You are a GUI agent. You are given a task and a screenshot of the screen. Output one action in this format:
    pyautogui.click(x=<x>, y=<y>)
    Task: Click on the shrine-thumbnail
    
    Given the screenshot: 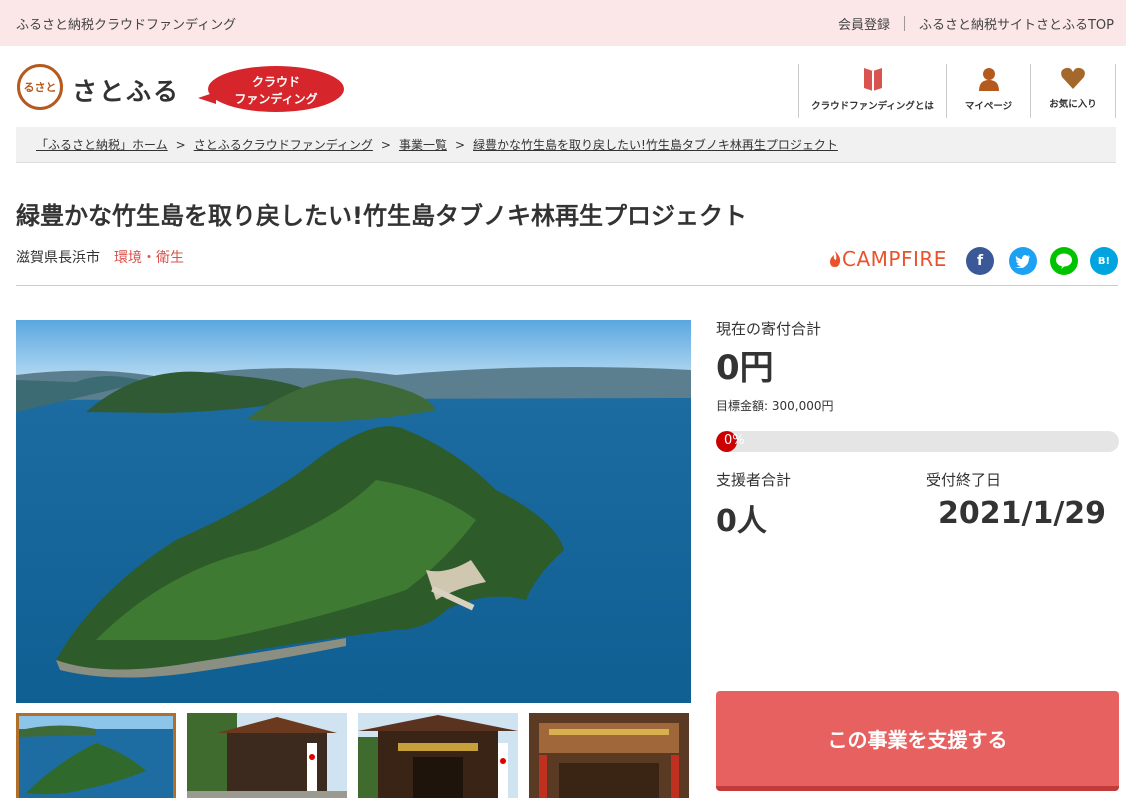 What is the action you would take?
    pyautogui.click(x=267, y=755)
    